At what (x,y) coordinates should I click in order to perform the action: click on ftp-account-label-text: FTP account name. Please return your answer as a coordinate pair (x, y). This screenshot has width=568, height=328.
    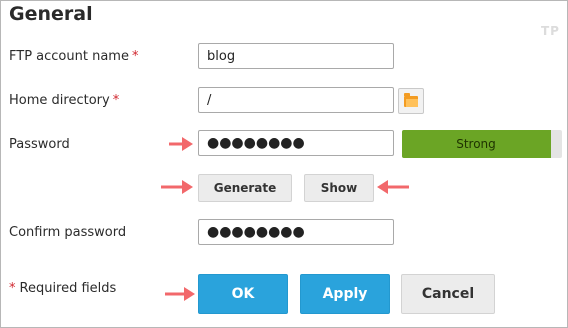
    Looking at the image, I should click on (69, 56).